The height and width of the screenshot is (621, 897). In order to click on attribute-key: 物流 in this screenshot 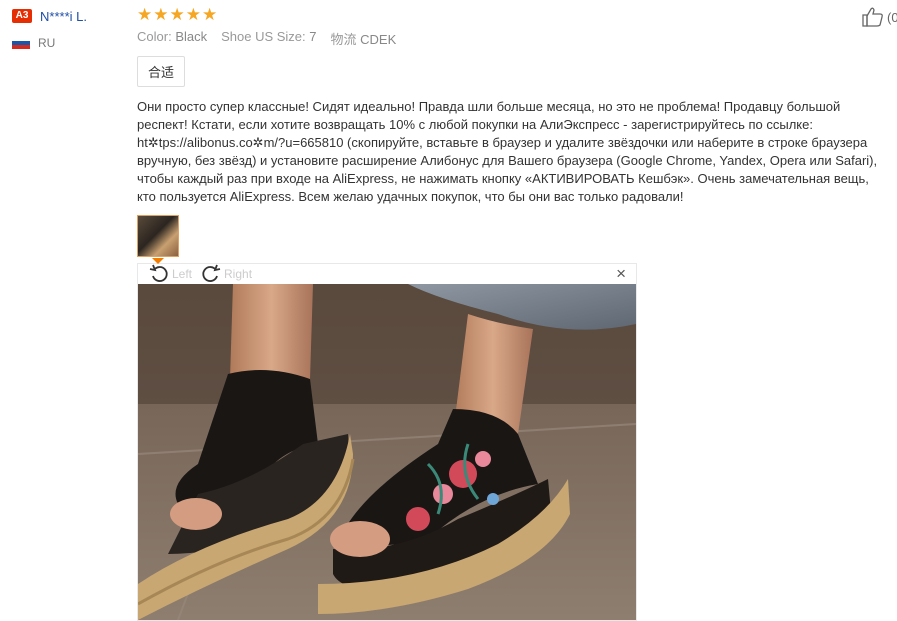, I will do `click(343, 39)`.